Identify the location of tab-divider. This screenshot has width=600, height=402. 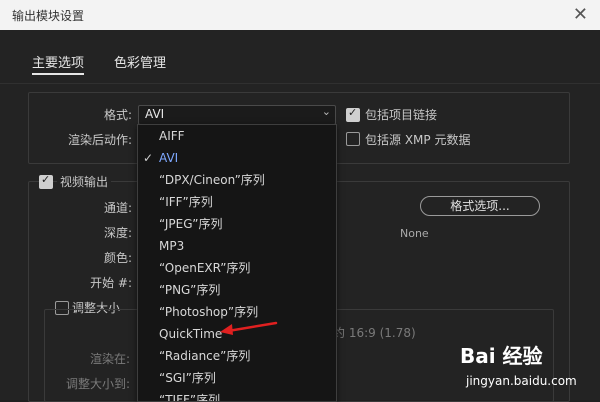
(300, 83).